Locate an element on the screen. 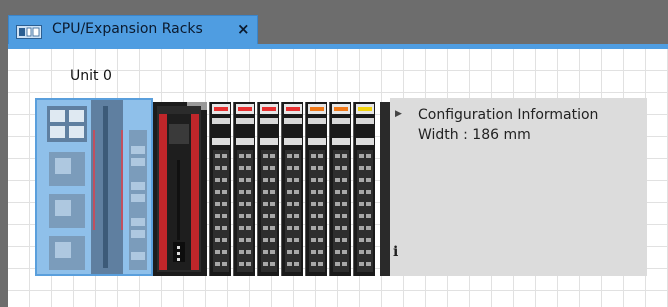 This screenshot has width=668, height=307. power-supply-graphic is located at coordinates (97, 187).